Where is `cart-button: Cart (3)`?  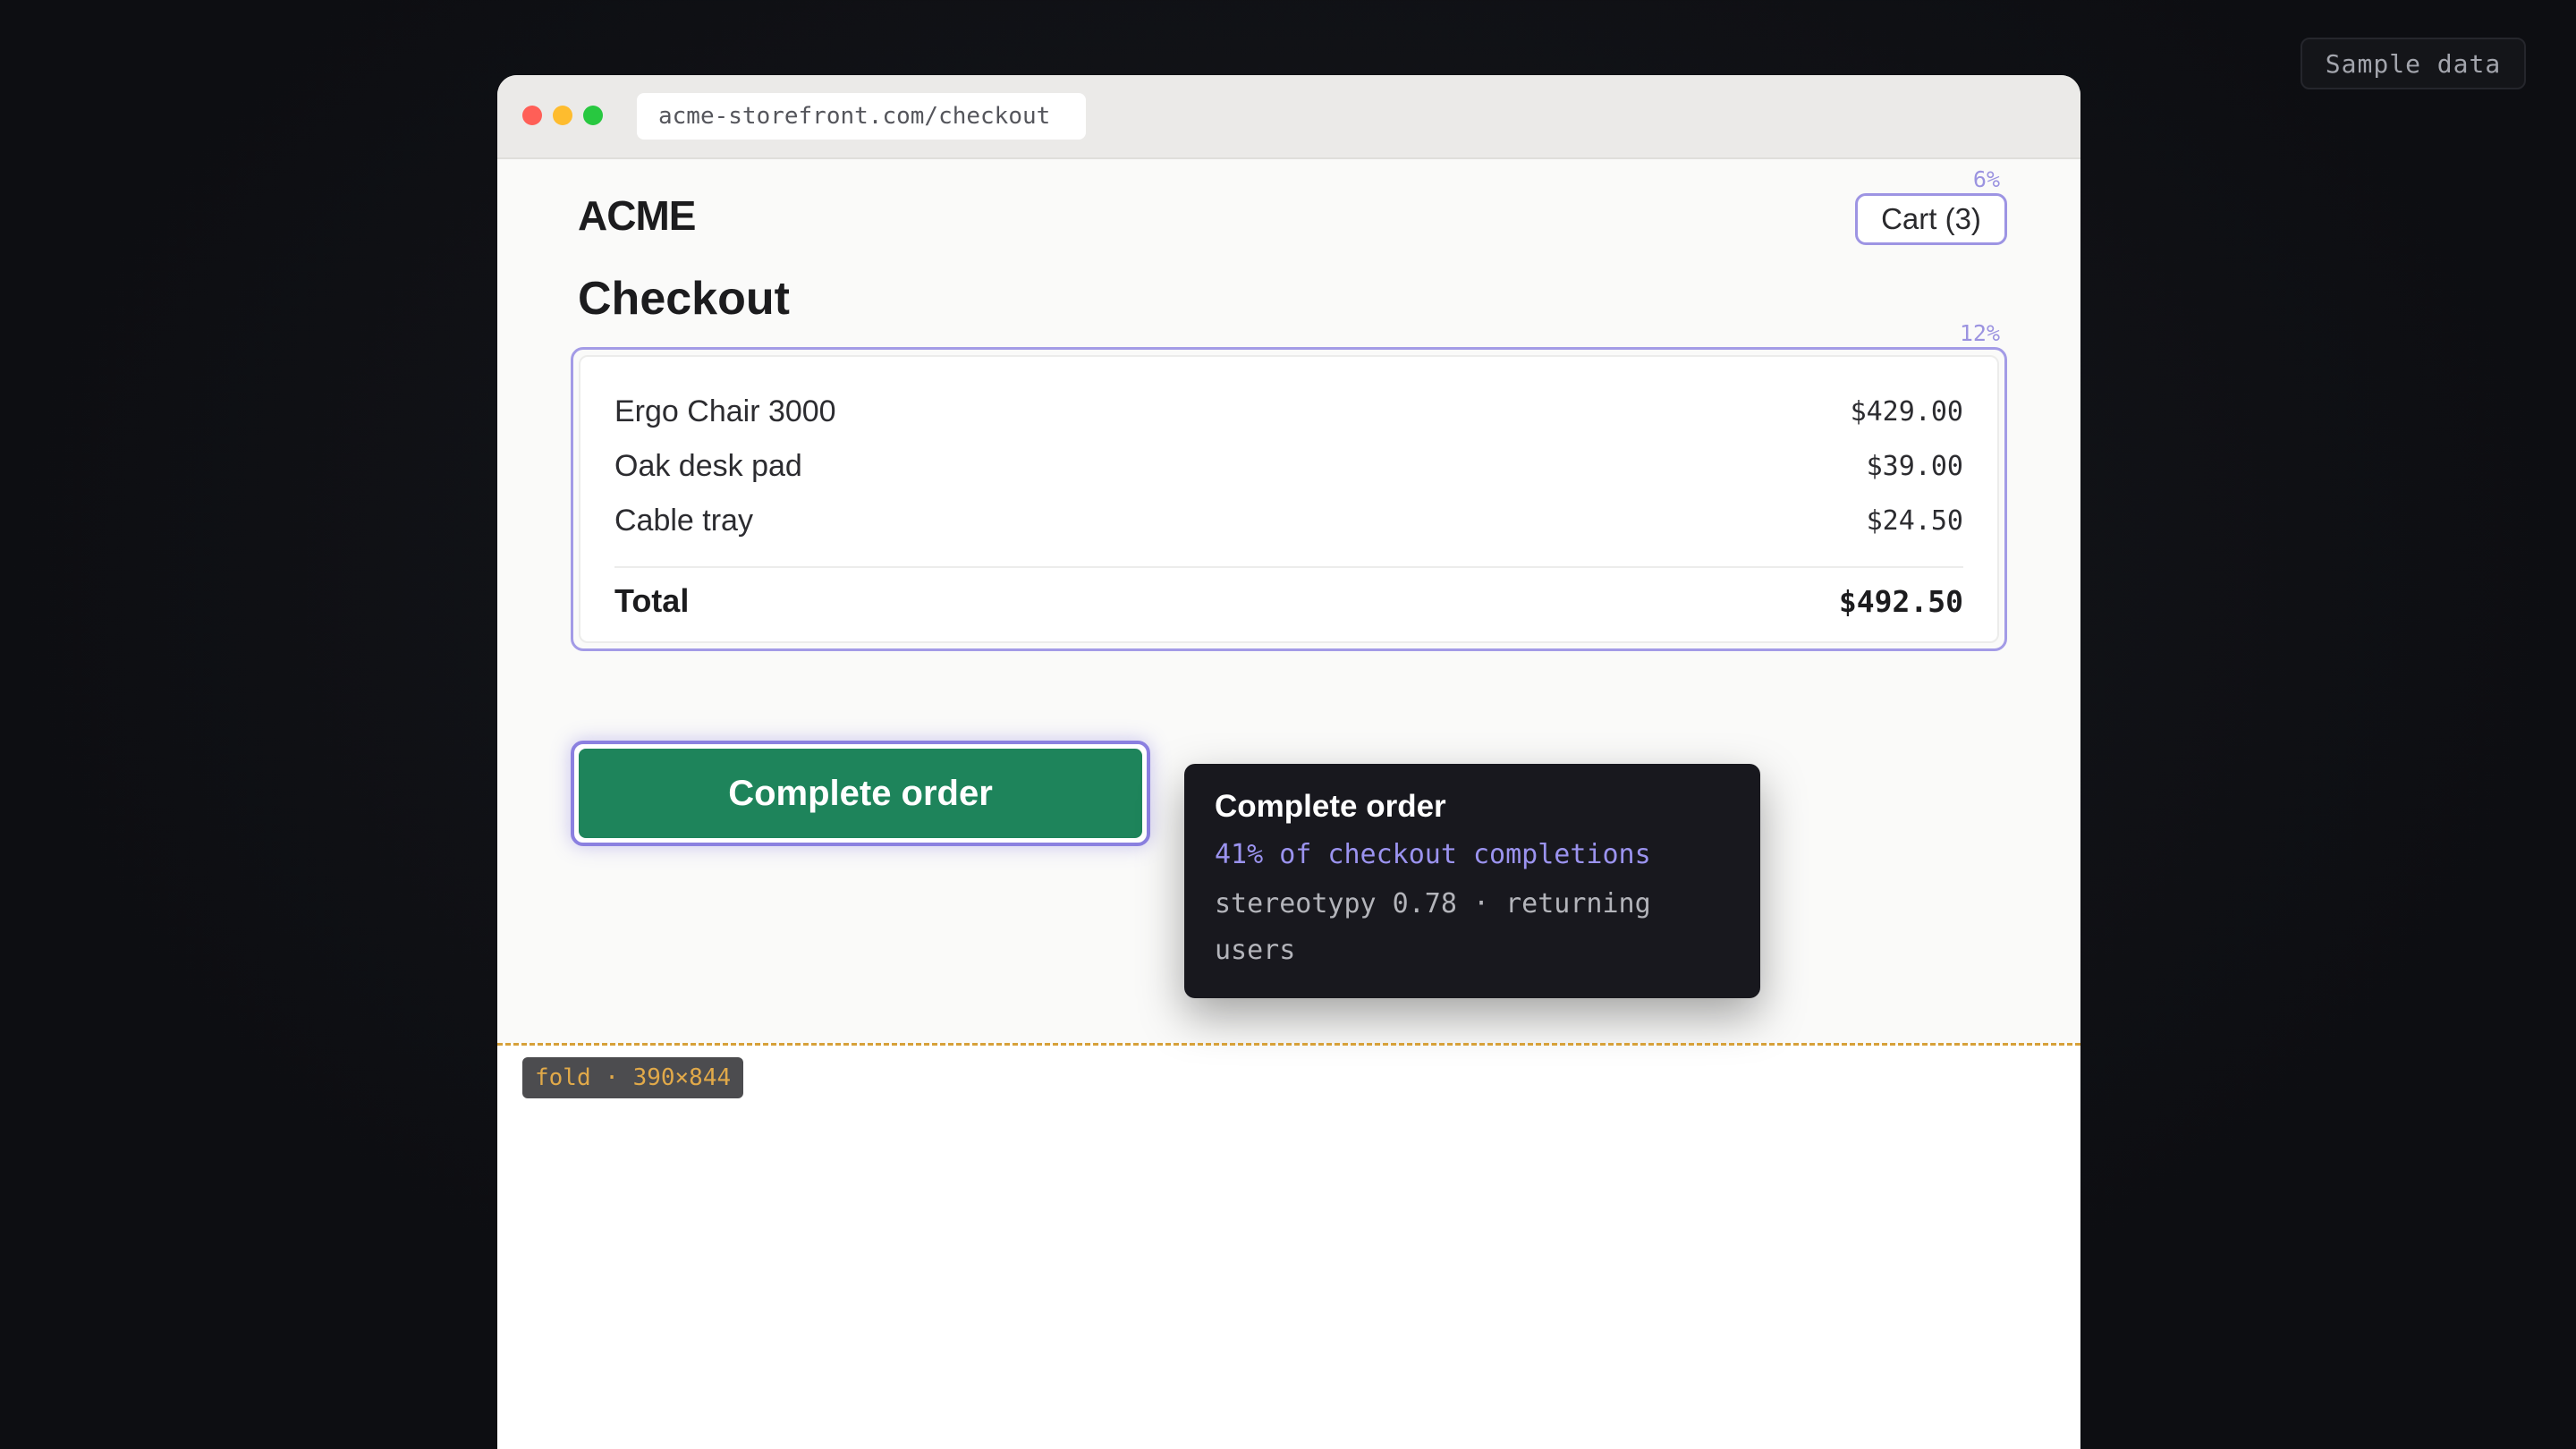
cart-button: Cart (3) is located at coordinates (1931, 219).